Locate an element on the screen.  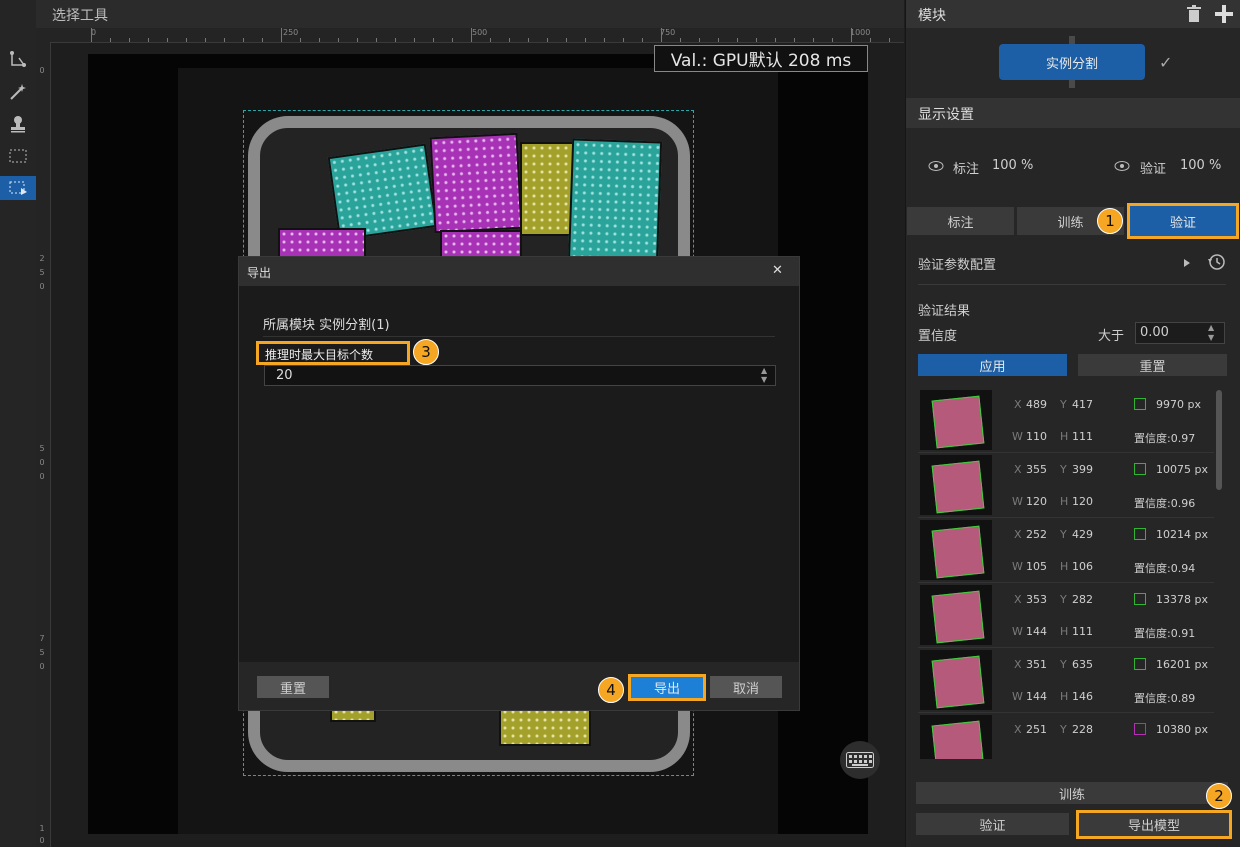
train-button: 训练 is located at coordinates (1072, 793).